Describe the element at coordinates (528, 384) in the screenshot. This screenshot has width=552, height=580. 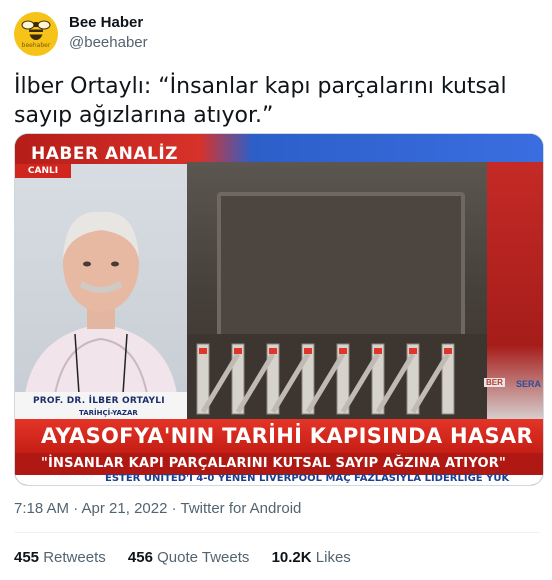
I see `background-screen-label-2: SERA` at that location.